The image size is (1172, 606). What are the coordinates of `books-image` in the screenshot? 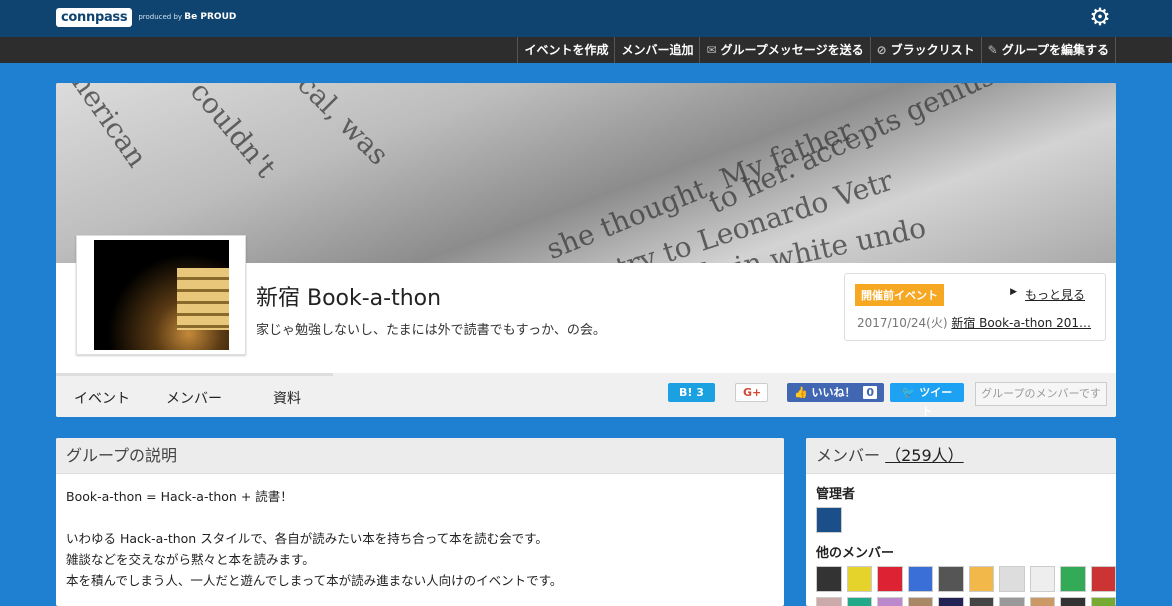 It's located at (161, 295).